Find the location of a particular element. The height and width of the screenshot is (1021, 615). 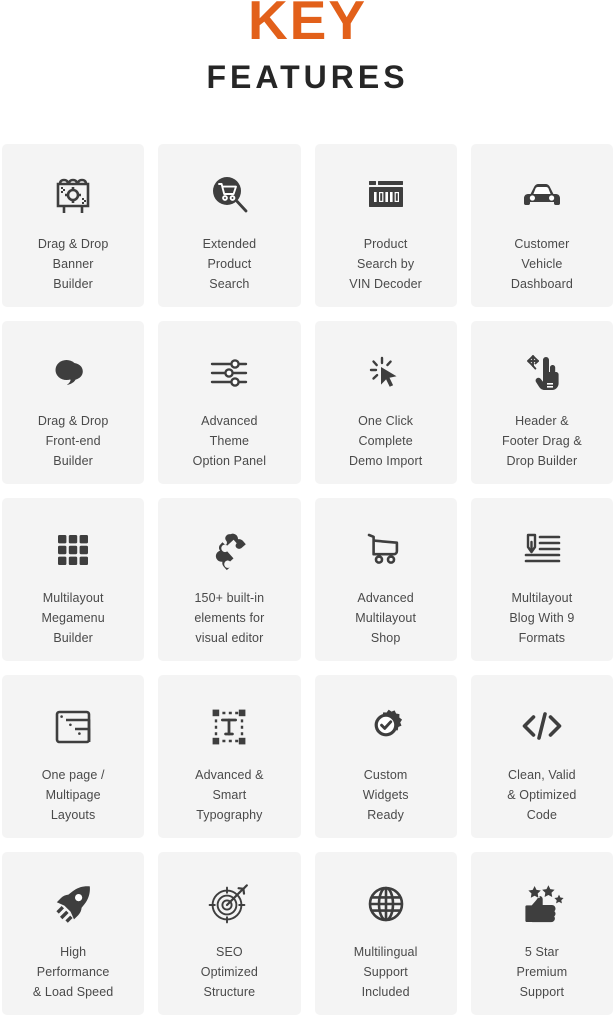

frontend-builder-icon is located at coordinates (73, 373).